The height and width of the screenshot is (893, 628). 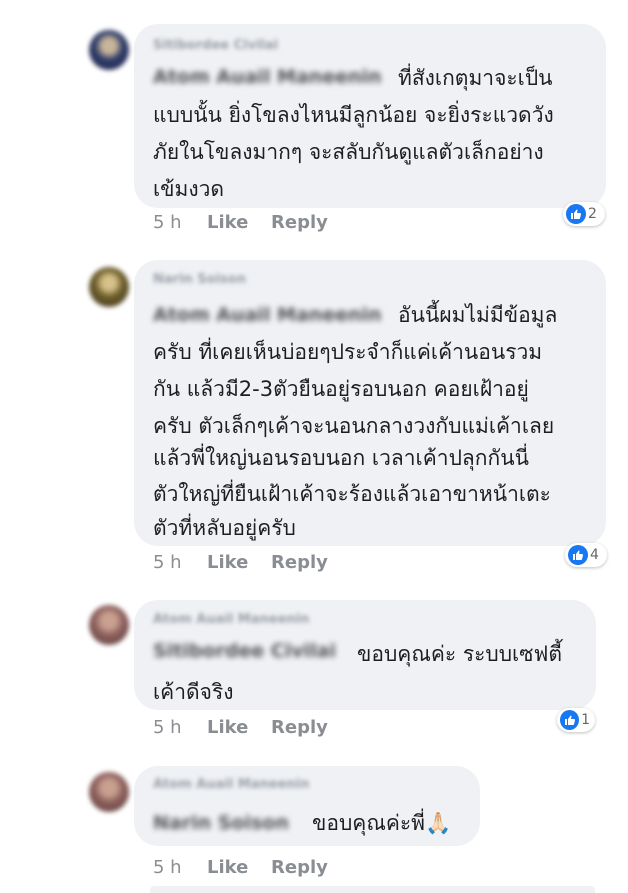 I want to click on comment-line: ครับ ที่เคยเห็นบ่อยๆประจำก็แค่เค้านอนรวม, so click(x=348, y=352).